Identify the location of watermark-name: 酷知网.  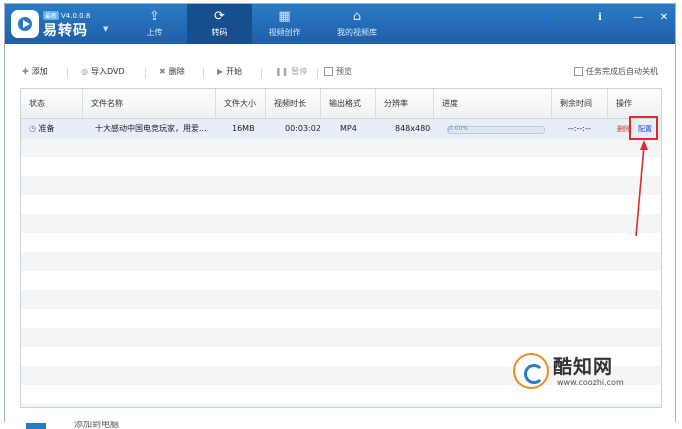
(583, 367).